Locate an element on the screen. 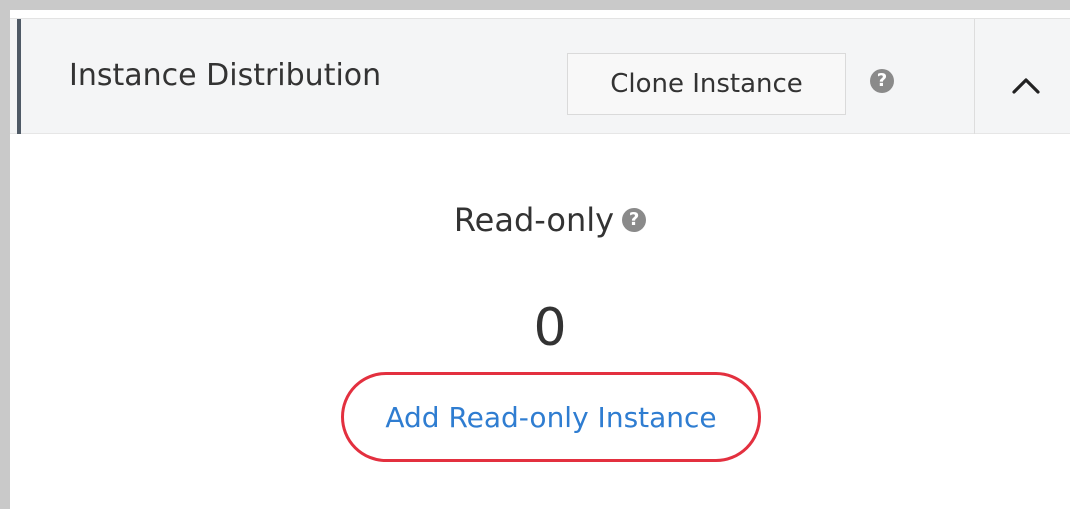 The width and height of the screenshot is (1070, 509). header-divider is located at coordinates (974, 76).